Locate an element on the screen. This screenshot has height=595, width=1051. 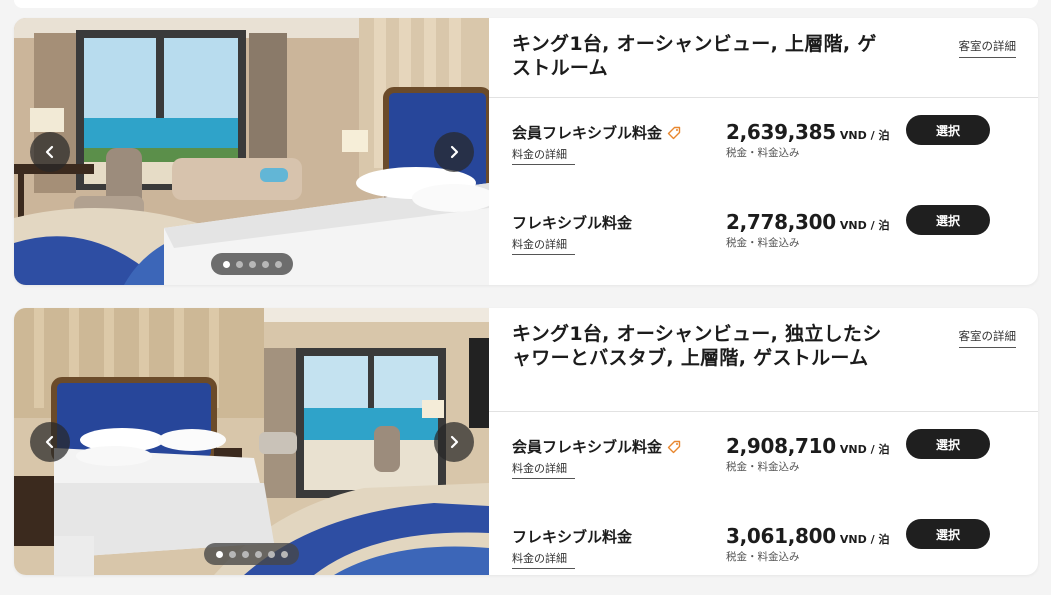
price-amount: 2,908,710 is located at coordinates (781, 446).